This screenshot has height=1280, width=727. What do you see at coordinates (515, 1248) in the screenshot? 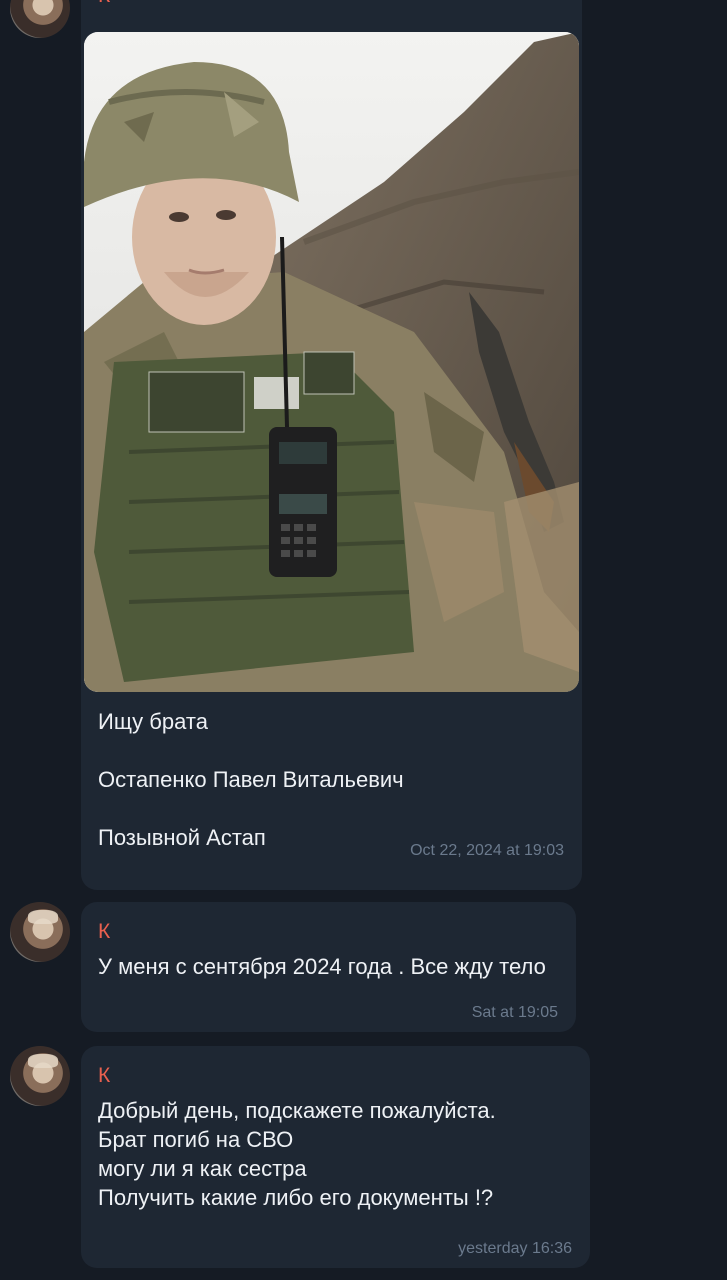
I see `message-timestamp: yesterday 16:36` at bounding box center [515, 1248].